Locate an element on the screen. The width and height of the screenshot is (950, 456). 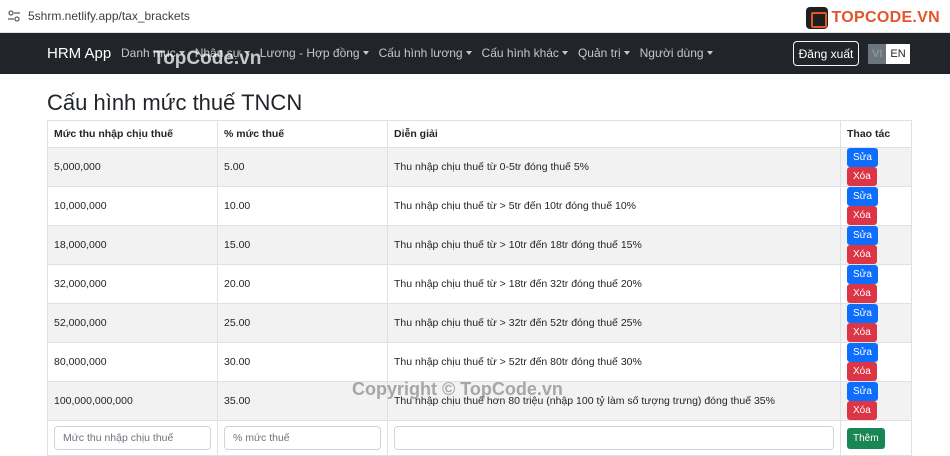
nav-item-cau-hinh-luong: Cấu hình lương is located at coordinates (425, 53).